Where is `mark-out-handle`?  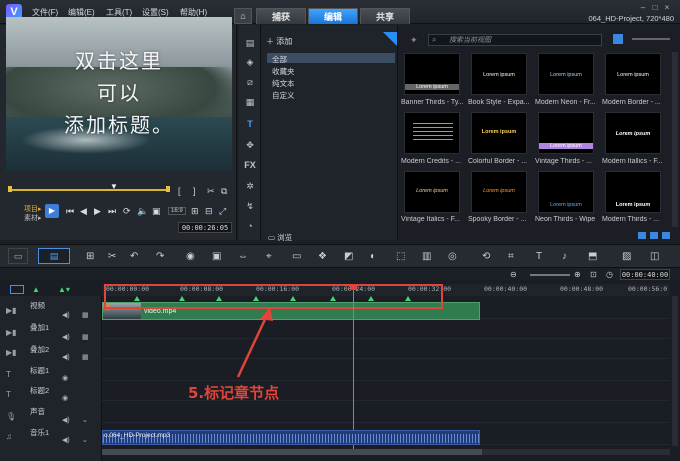 mark-out-handle is located at coordinates (168, 189).